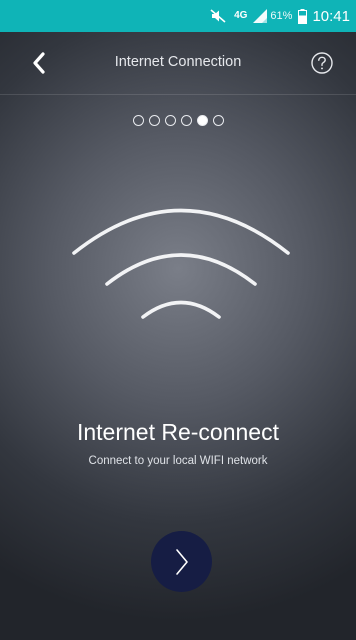 This screenshot has height=640, width=356. I want to click on step-dot-active, so click(202, 120).